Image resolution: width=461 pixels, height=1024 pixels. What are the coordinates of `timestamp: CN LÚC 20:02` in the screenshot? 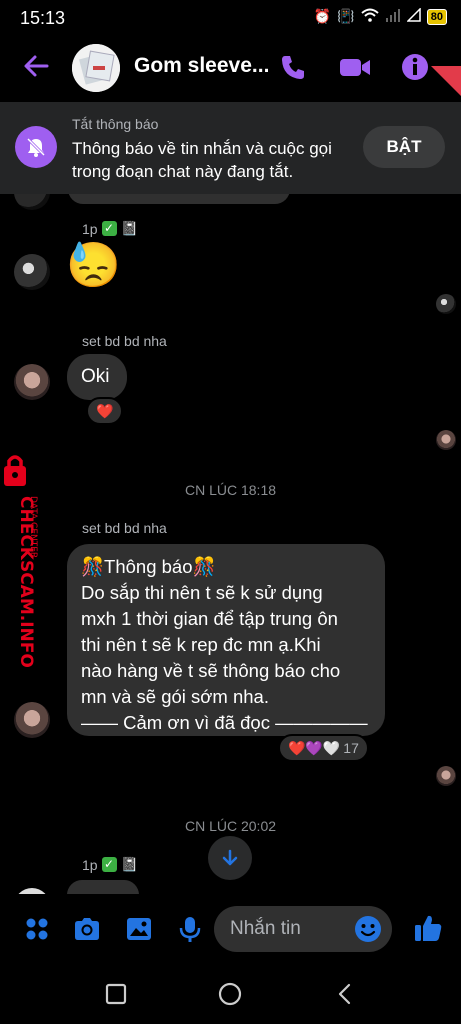 It's located at (230, 826).